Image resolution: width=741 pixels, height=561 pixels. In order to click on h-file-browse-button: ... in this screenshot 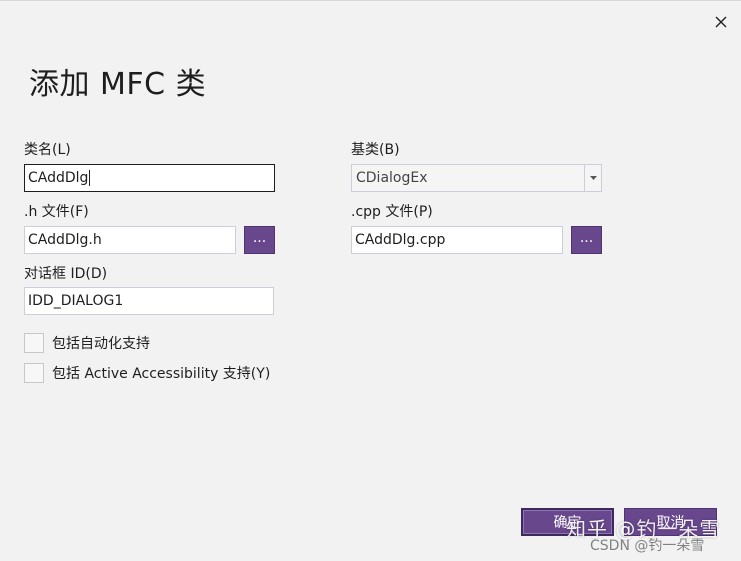, I will do `click(259, 240)`.